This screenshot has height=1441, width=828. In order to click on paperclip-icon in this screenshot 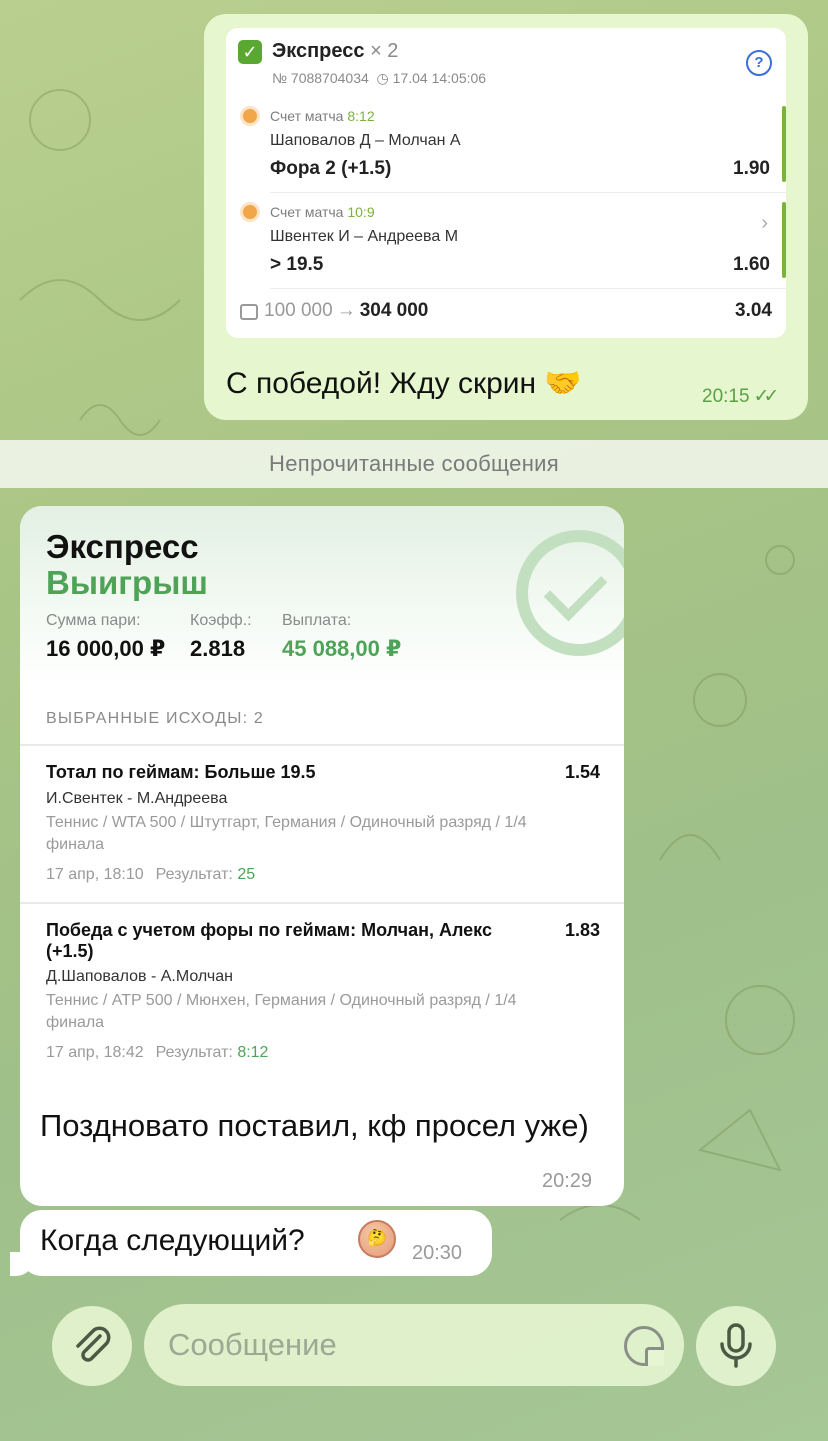, I will do `click(93, 1344)`.